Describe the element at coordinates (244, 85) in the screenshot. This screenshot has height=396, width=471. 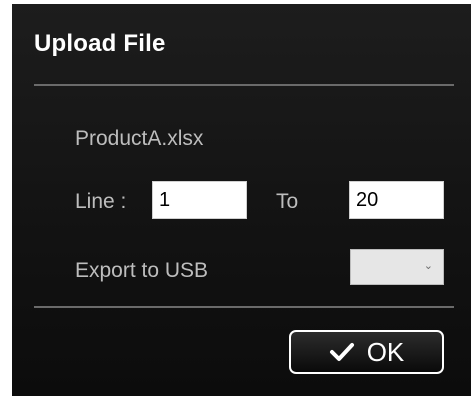
I see `title-divider` at that location.